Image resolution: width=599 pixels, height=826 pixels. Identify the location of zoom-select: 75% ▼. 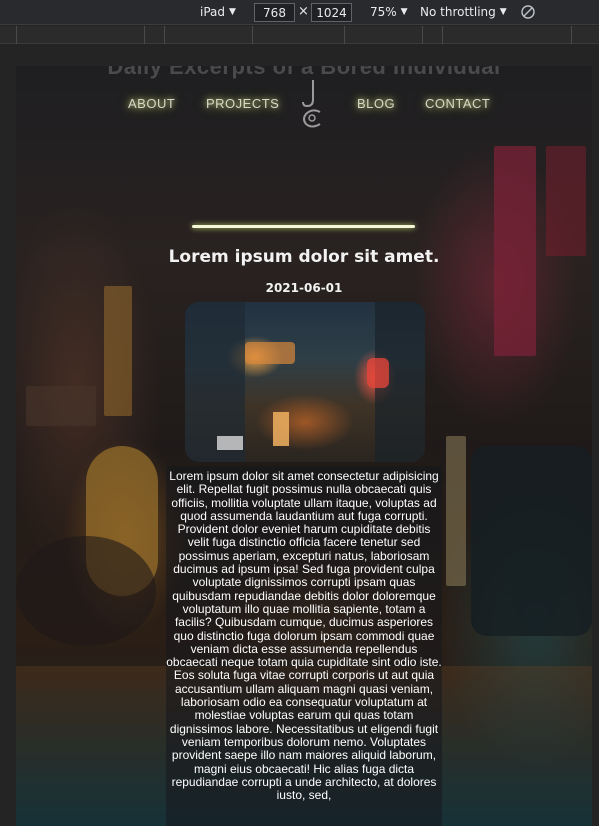
(389, 12).